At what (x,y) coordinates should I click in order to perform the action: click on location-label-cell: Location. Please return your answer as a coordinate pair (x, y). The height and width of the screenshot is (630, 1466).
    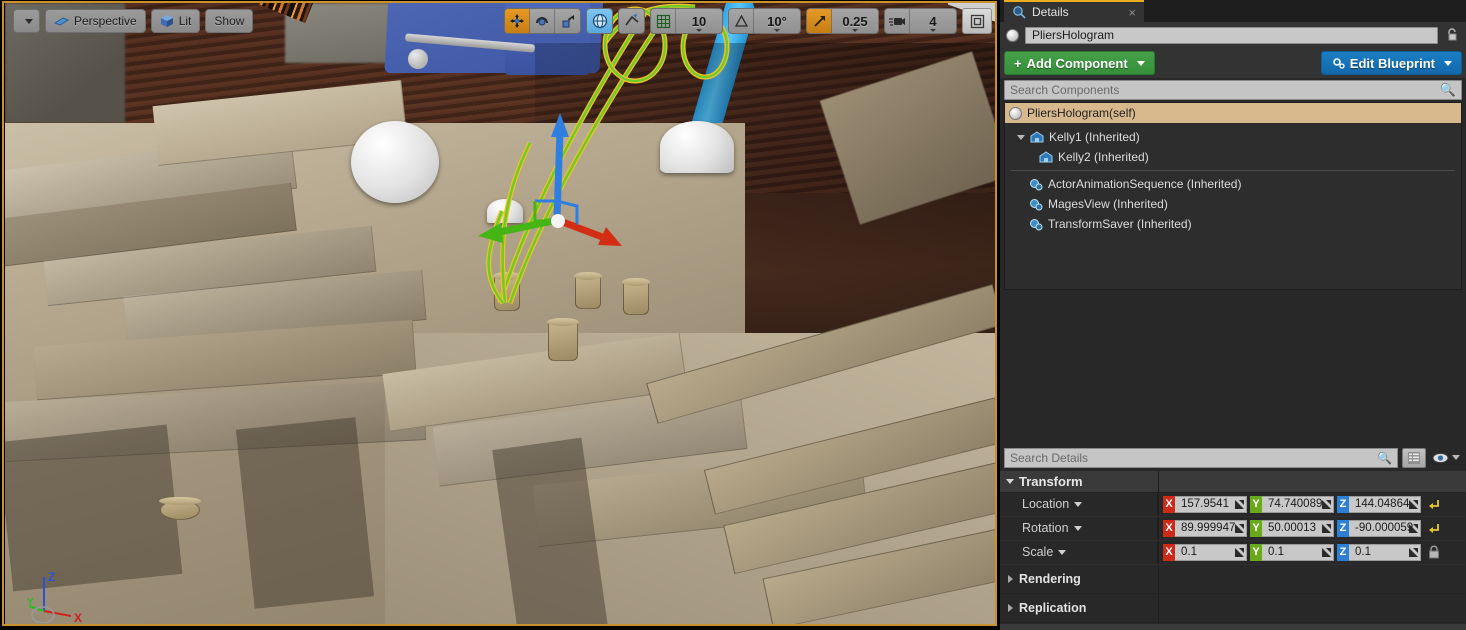
    Looking at the image, I should click on (1079, 504).